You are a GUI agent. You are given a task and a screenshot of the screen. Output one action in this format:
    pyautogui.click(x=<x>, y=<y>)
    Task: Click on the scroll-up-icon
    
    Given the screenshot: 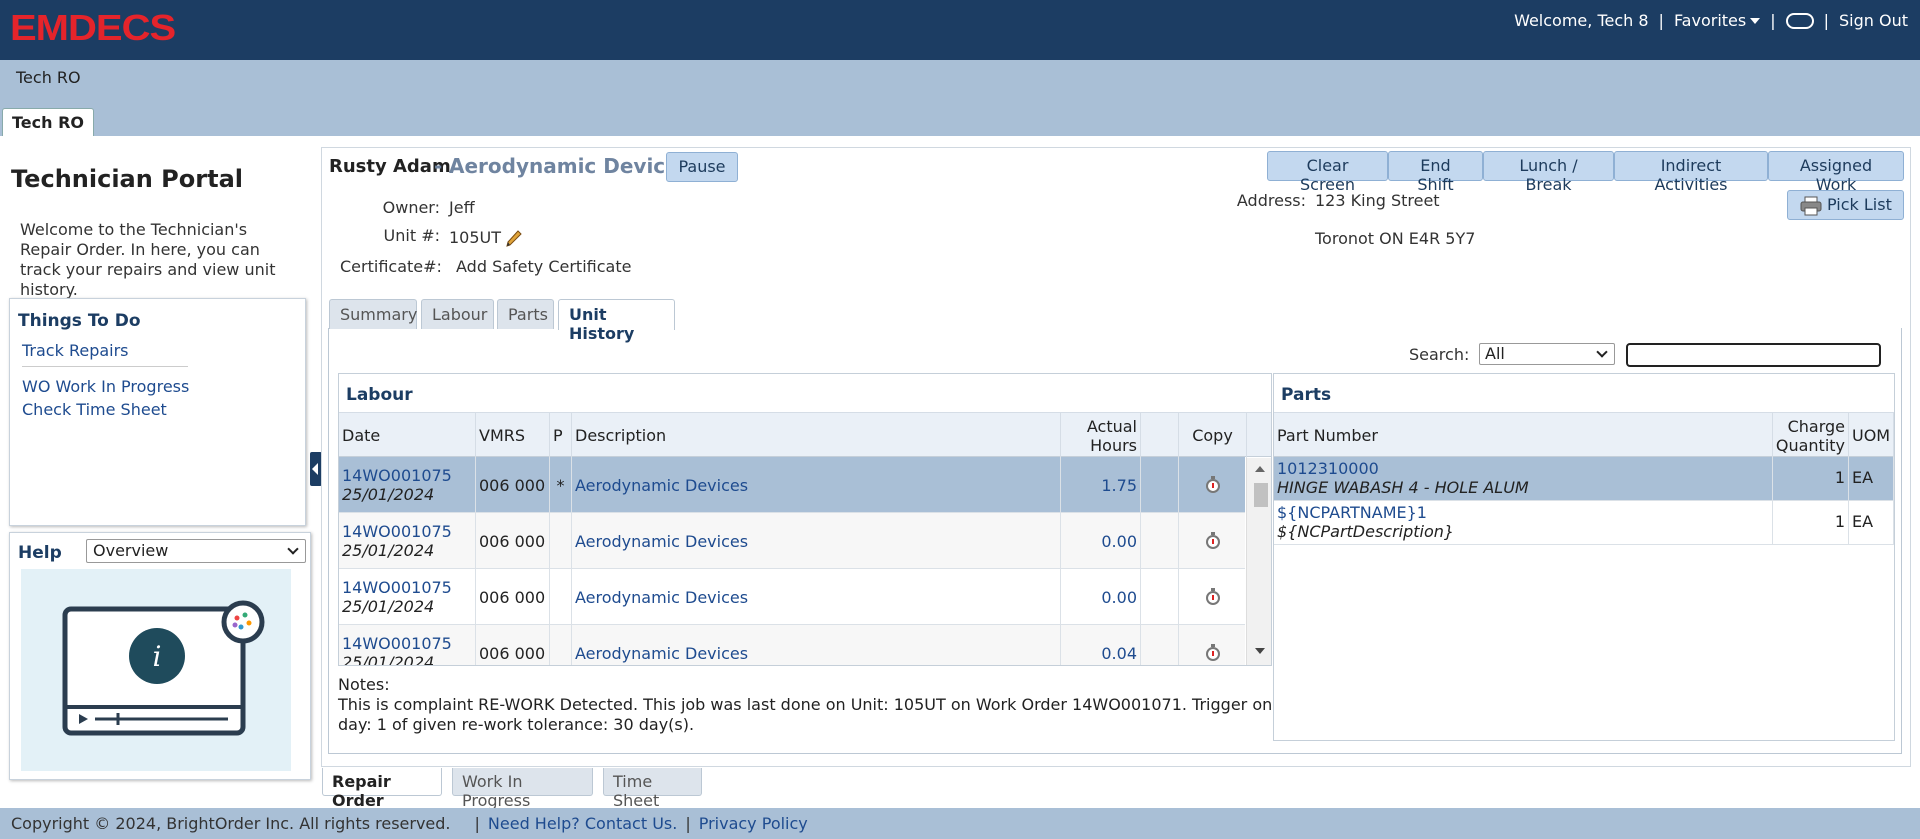 What is the action you would take?
    pyautogui.click(x=1260, y=469)
    